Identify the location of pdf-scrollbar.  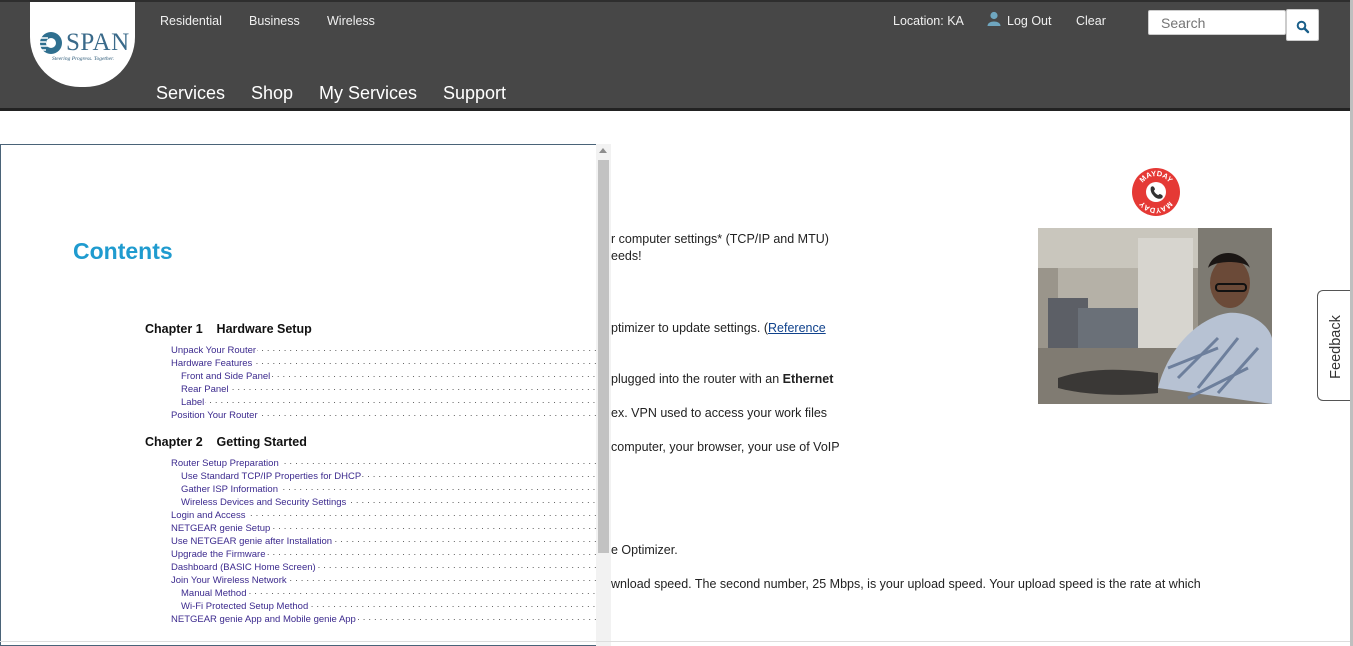
(603, 395).